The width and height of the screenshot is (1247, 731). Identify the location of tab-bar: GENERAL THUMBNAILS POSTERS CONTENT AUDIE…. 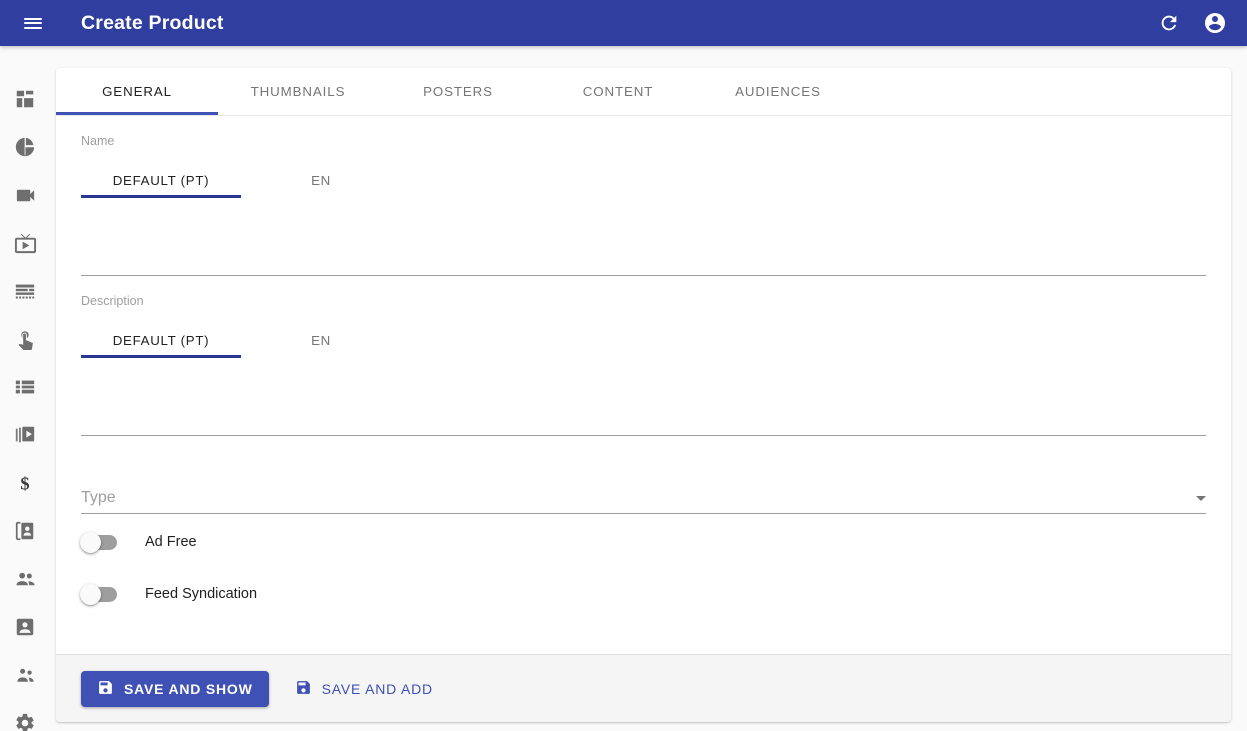
(643, 92).